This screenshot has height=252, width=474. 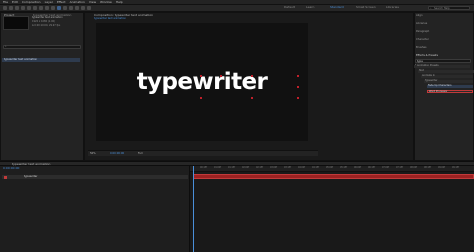 I want to click on search-help-label: Search Help, so click(x=442, y=8).